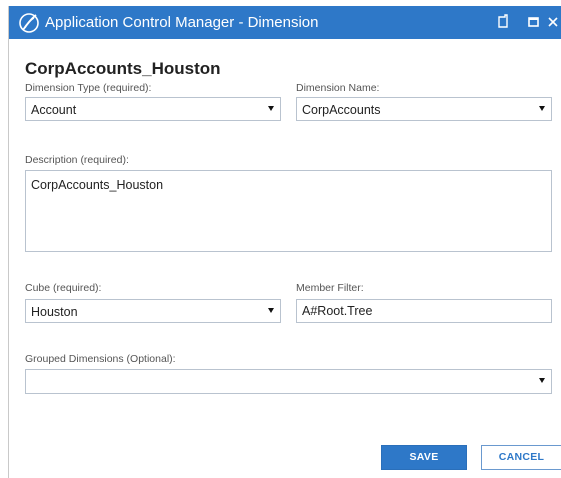 This screenshot has width=561, height=478. I want to click on cube-value: Houston, so click(54, 312).